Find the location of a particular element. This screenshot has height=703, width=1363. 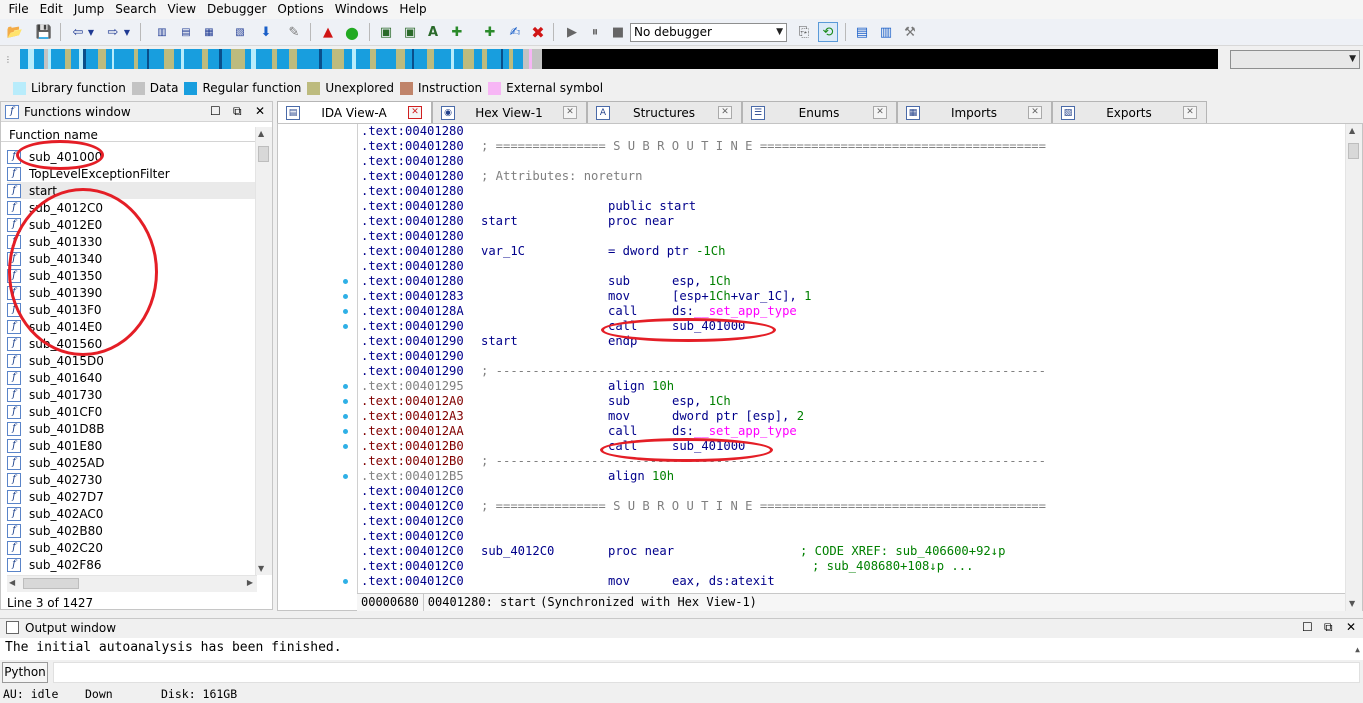

menu-item-file: File is located at coordinates (18, 9).